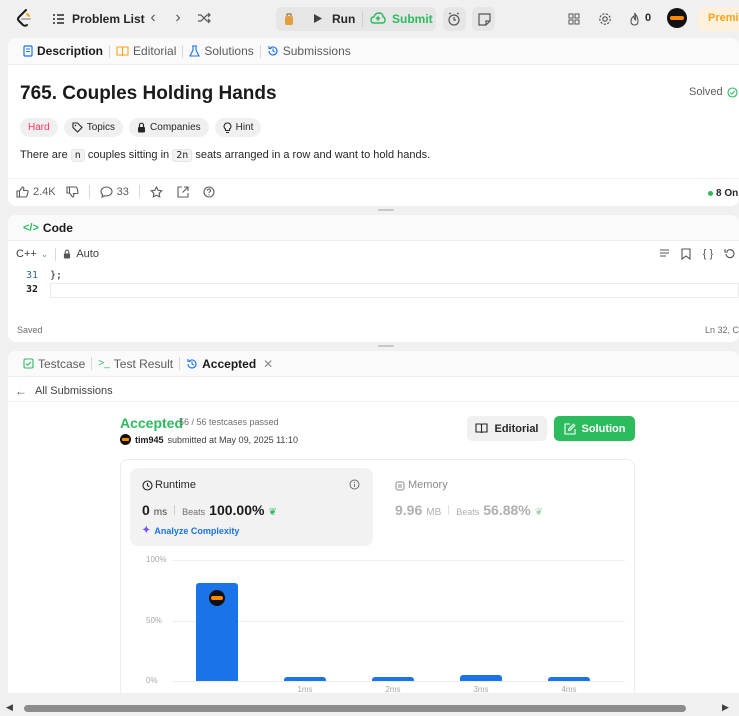  Describe the element at coordinates (30, 330) in the screenshot. I see `saved-status: Saved` at that location.